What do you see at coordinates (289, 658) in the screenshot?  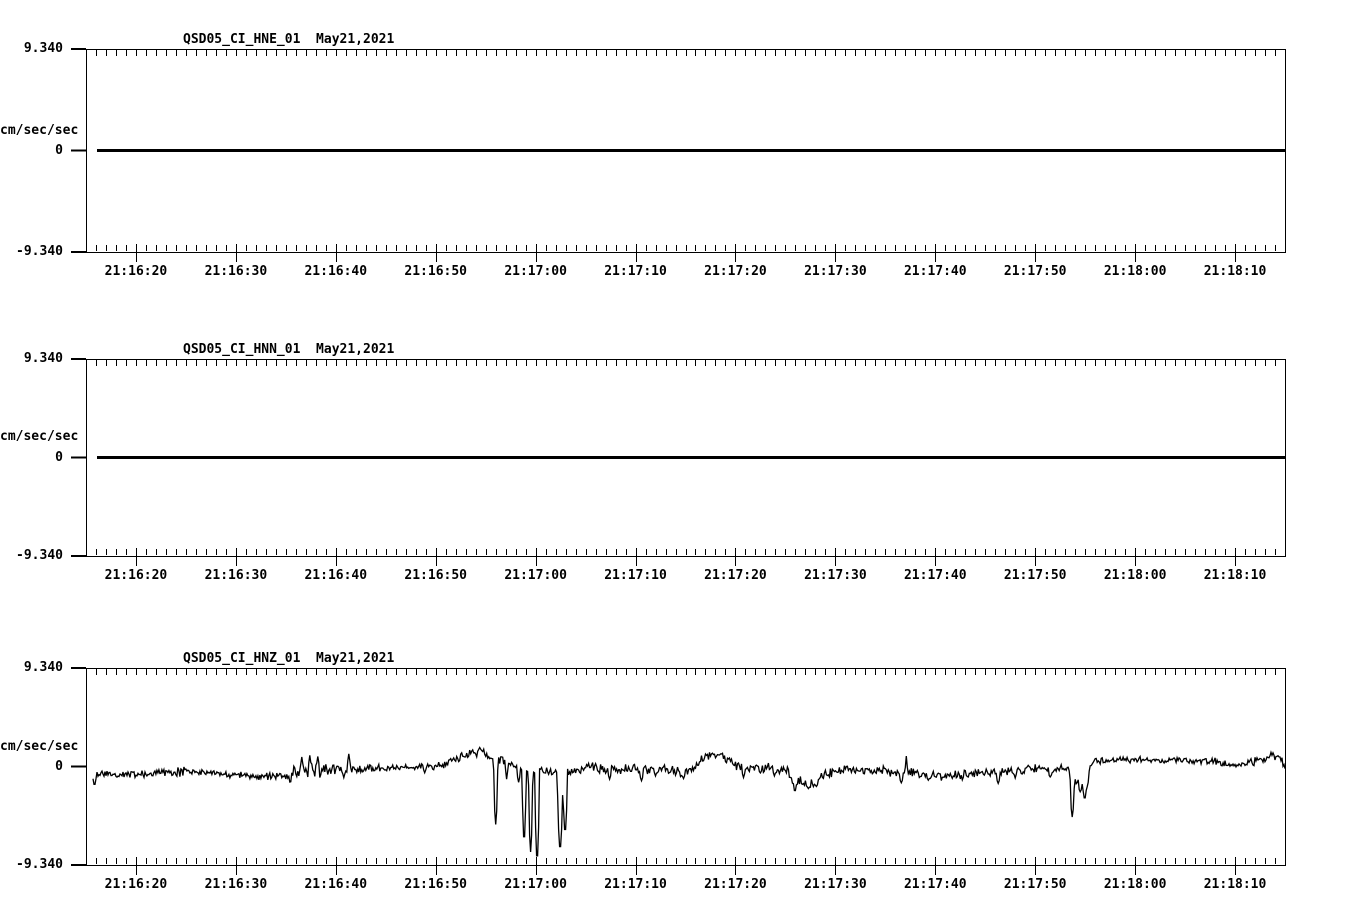 I see `panel-title-hnz: QSD05_CI_HNZ_01 May21,2021` at bounding box center [289, 658].